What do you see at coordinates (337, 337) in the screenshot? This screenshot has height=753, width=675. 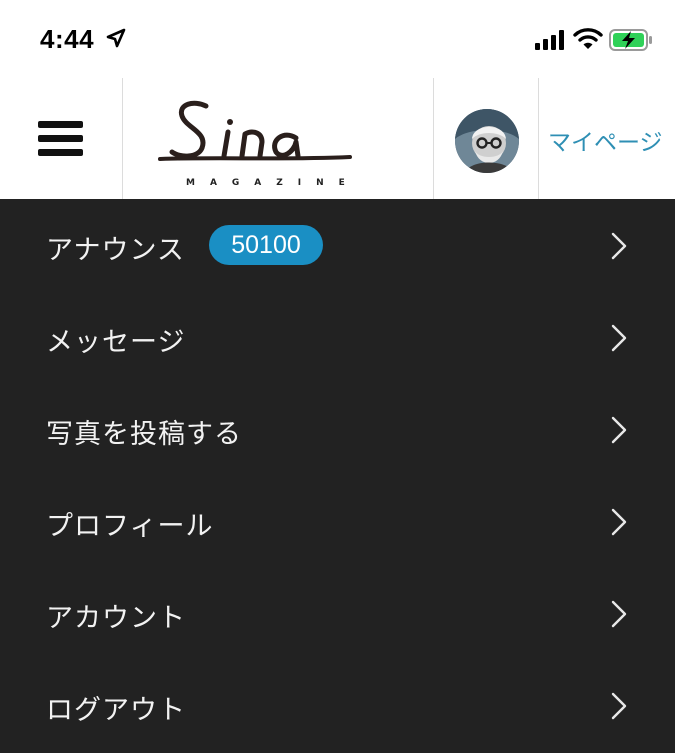 I see `menu-item-messages: メッセージ` at bounding box center [337, 337].